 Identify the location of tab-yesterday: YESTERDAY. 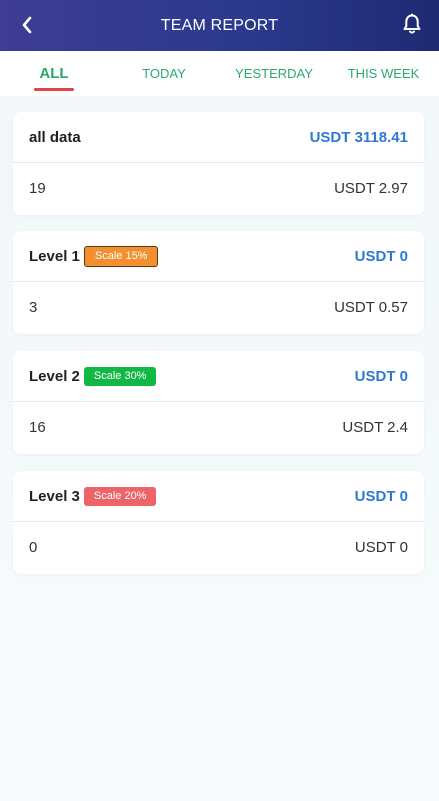
(274, 73).